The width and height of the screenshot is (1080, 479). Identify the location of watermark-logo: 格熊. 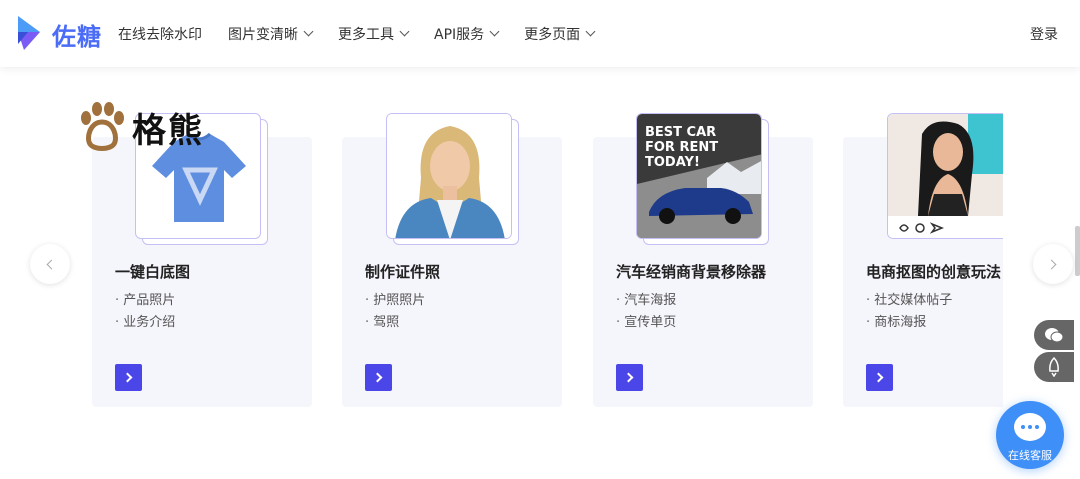
(141, 127).